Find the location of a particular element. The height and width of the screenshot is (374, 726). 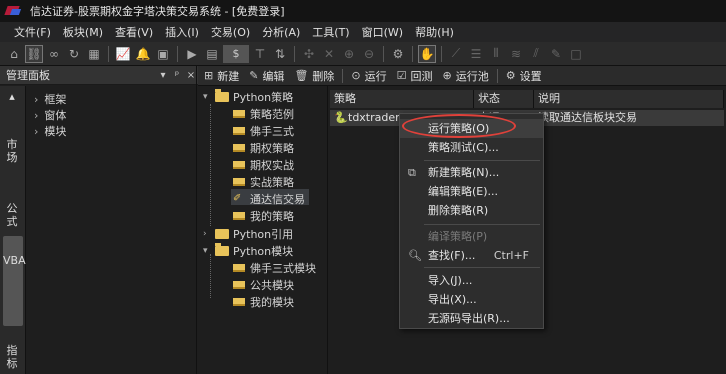

tree-node-public-module: 公共模块 is located at coordinates (263, 285).